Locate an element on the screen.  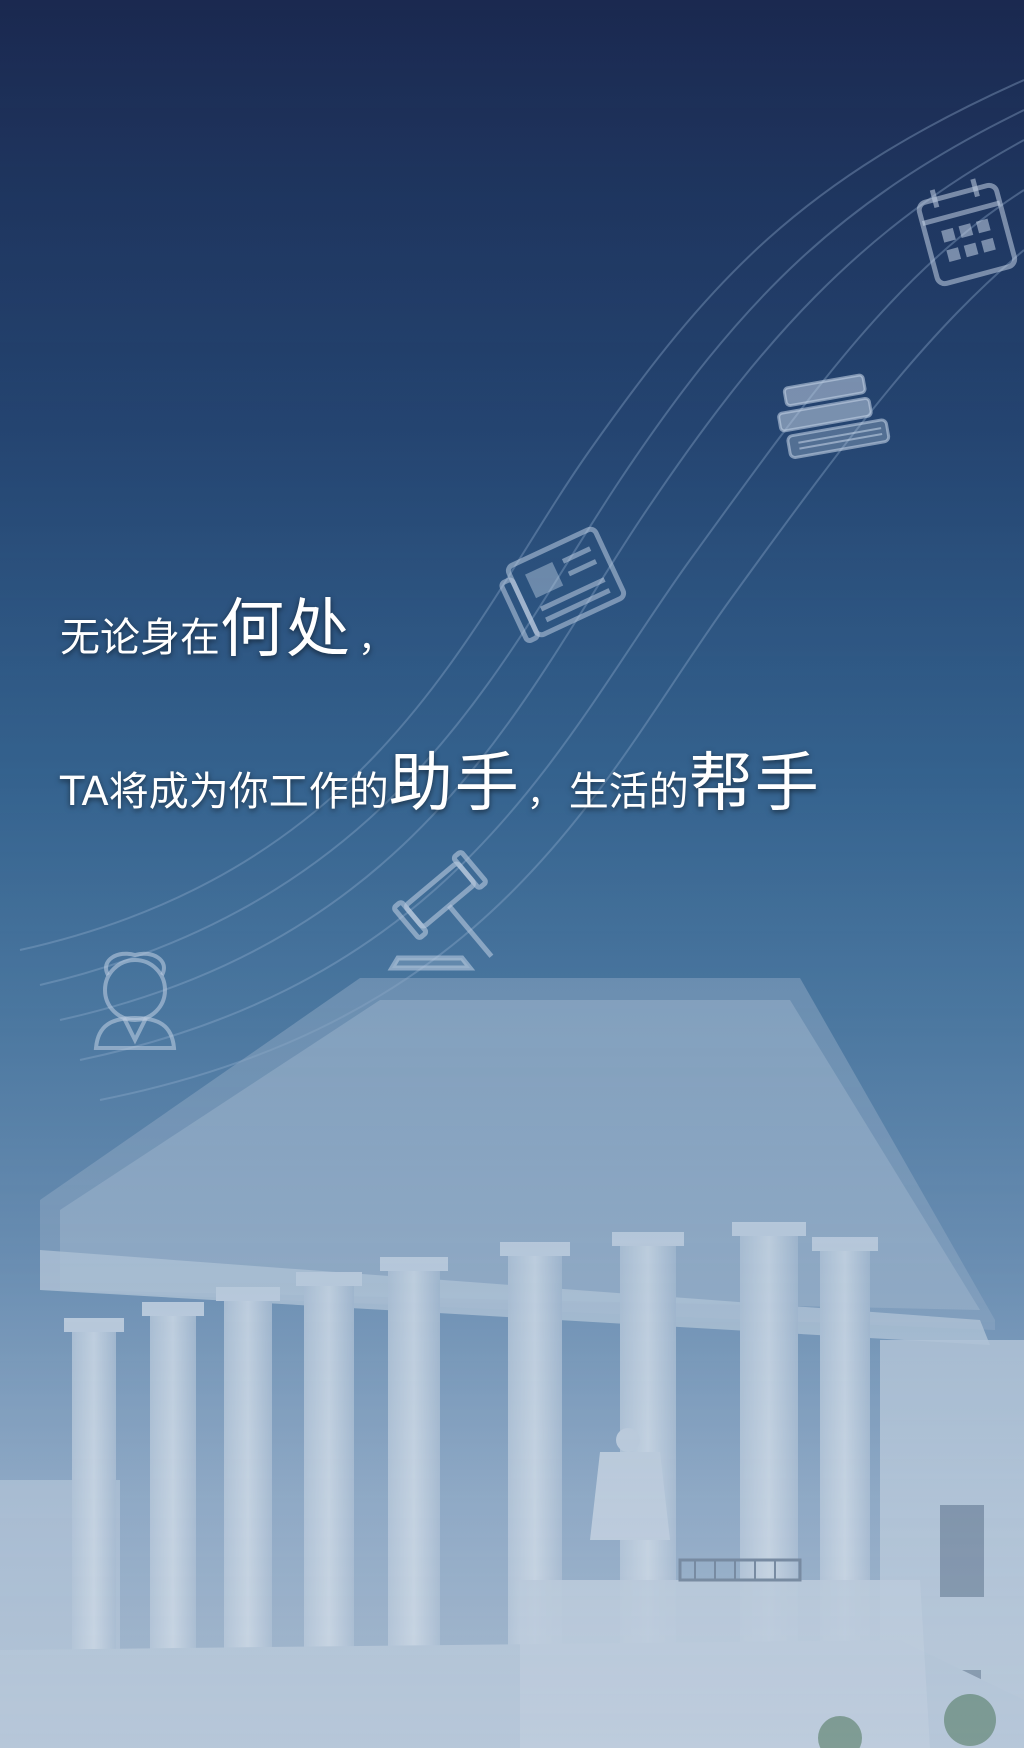
headline-line2-life: 生活的 is located at coordinates (628, 792).